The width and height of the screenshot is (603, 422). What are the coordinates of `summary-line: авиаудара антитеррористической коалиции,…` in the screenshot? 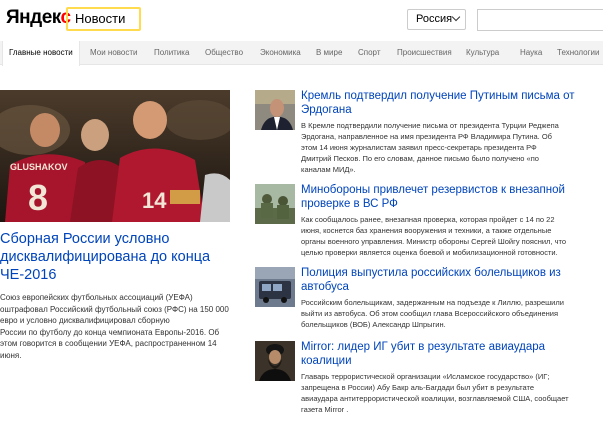 It's located at (435, 398).